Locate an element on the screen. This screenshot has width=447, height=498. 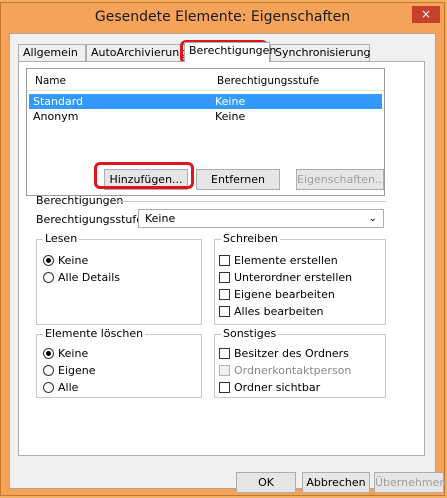
delete-option-none: Keine is located at coordinates (65, 353).